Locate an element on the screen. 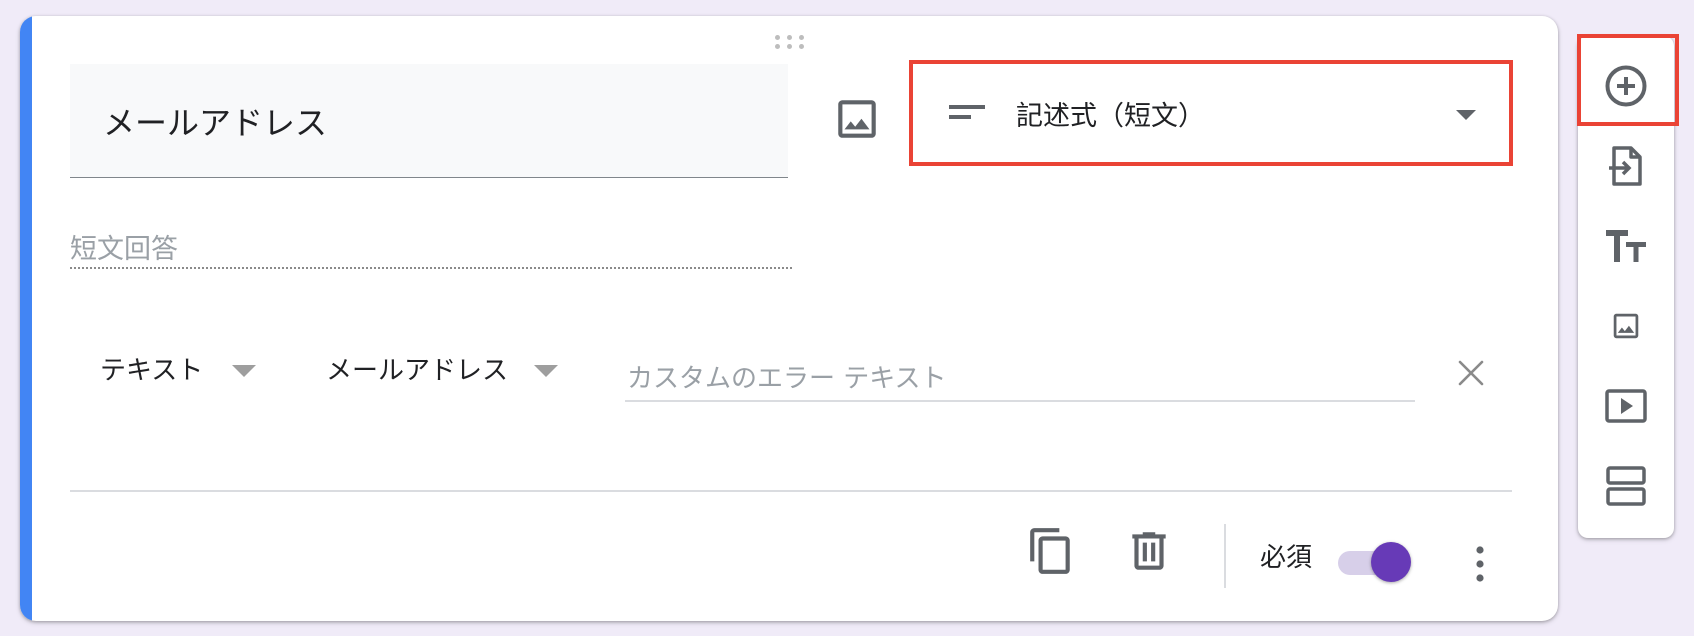  import-questions-icon is located at coordinates (1625, 166).